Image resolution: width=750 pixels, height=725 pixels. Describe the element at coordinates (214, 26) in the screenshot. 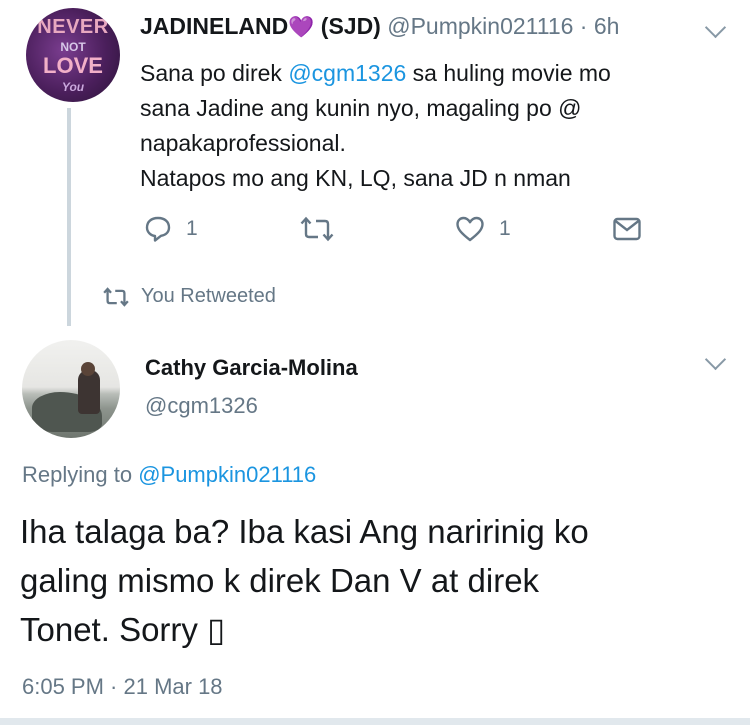

I see `tweet1-display-name: JADINELAND` at that location.